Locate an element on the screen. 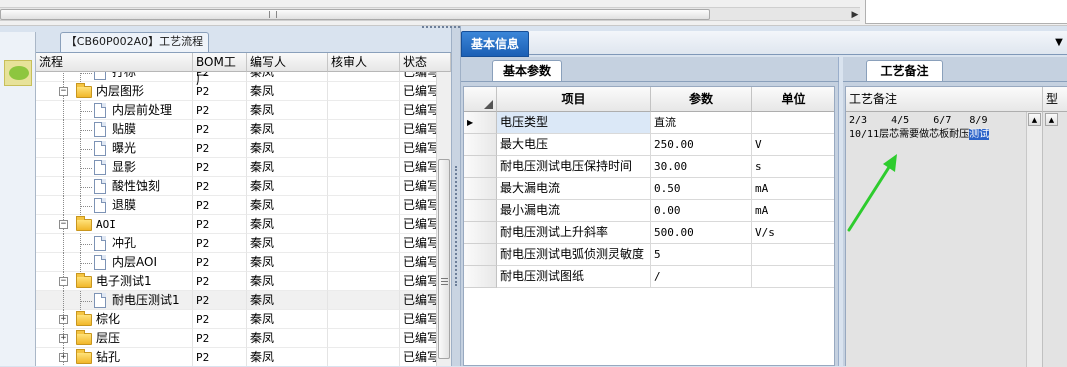  table-row: + 层压 P2 秦凤 已编写 is located at coordinates (243, 338).